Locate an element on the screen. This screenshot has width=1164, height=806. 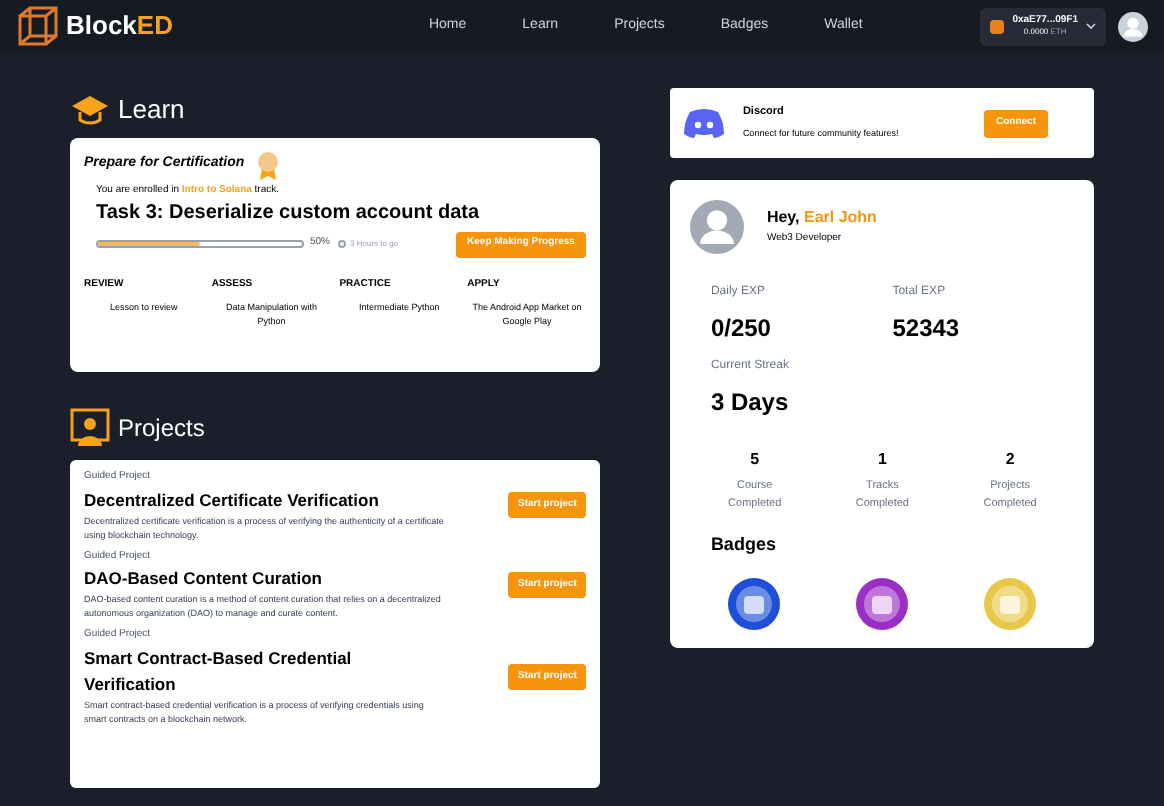
stat-value: 52343 is located at coordinates (927, 329).